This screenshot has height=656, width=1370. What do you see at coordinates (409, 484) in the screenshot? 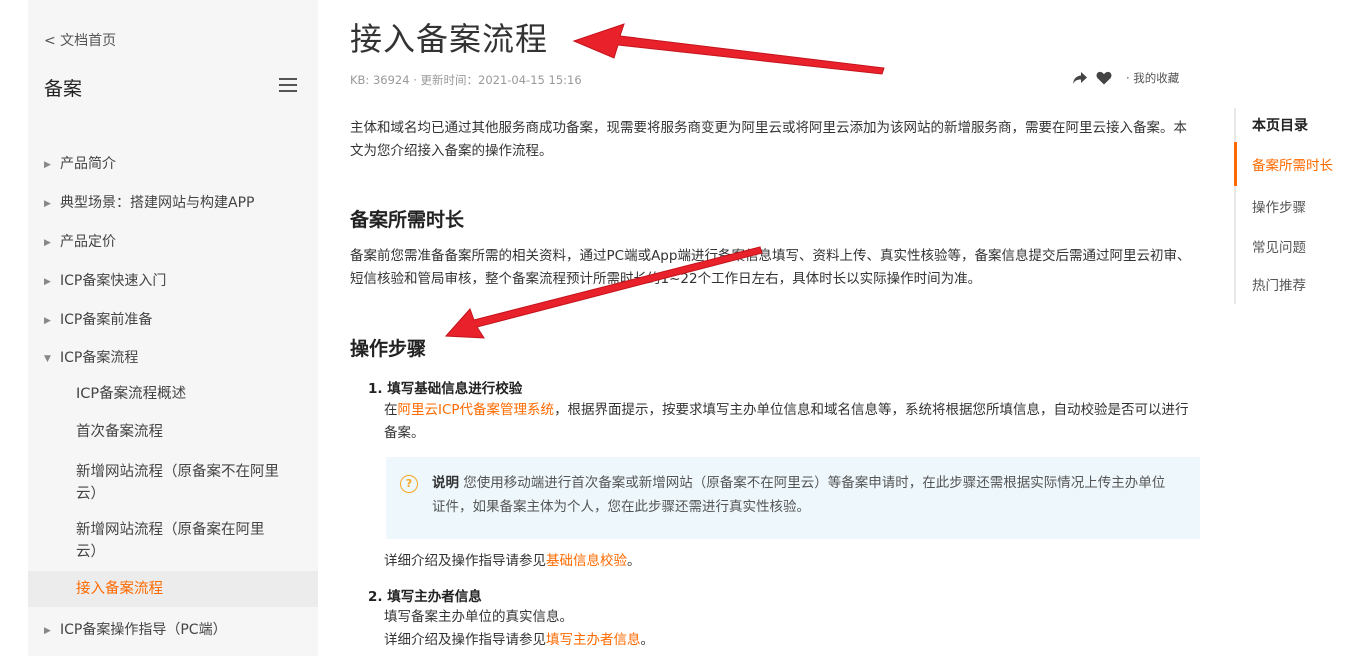
I see `help-question-icon: ?` at bounding box center [409, 484].